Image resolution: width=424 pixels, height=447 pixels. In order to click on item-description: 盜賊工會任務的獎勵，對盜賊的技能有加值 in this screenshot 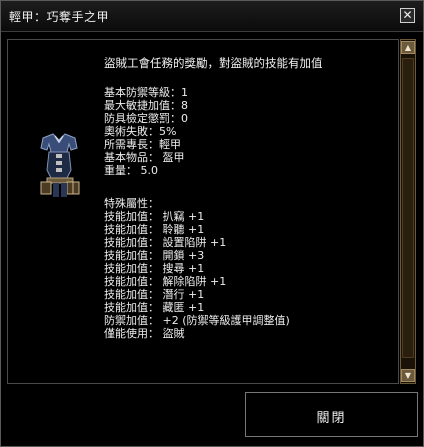, I will do `click(213, 63)`.